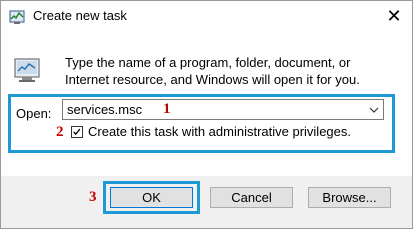 This screenshot has height=240, width=413. What do you see at coordinates (251, 197) in the screenshot?
I see `cancel-button: Cancel` at bounding box center [251, 197].